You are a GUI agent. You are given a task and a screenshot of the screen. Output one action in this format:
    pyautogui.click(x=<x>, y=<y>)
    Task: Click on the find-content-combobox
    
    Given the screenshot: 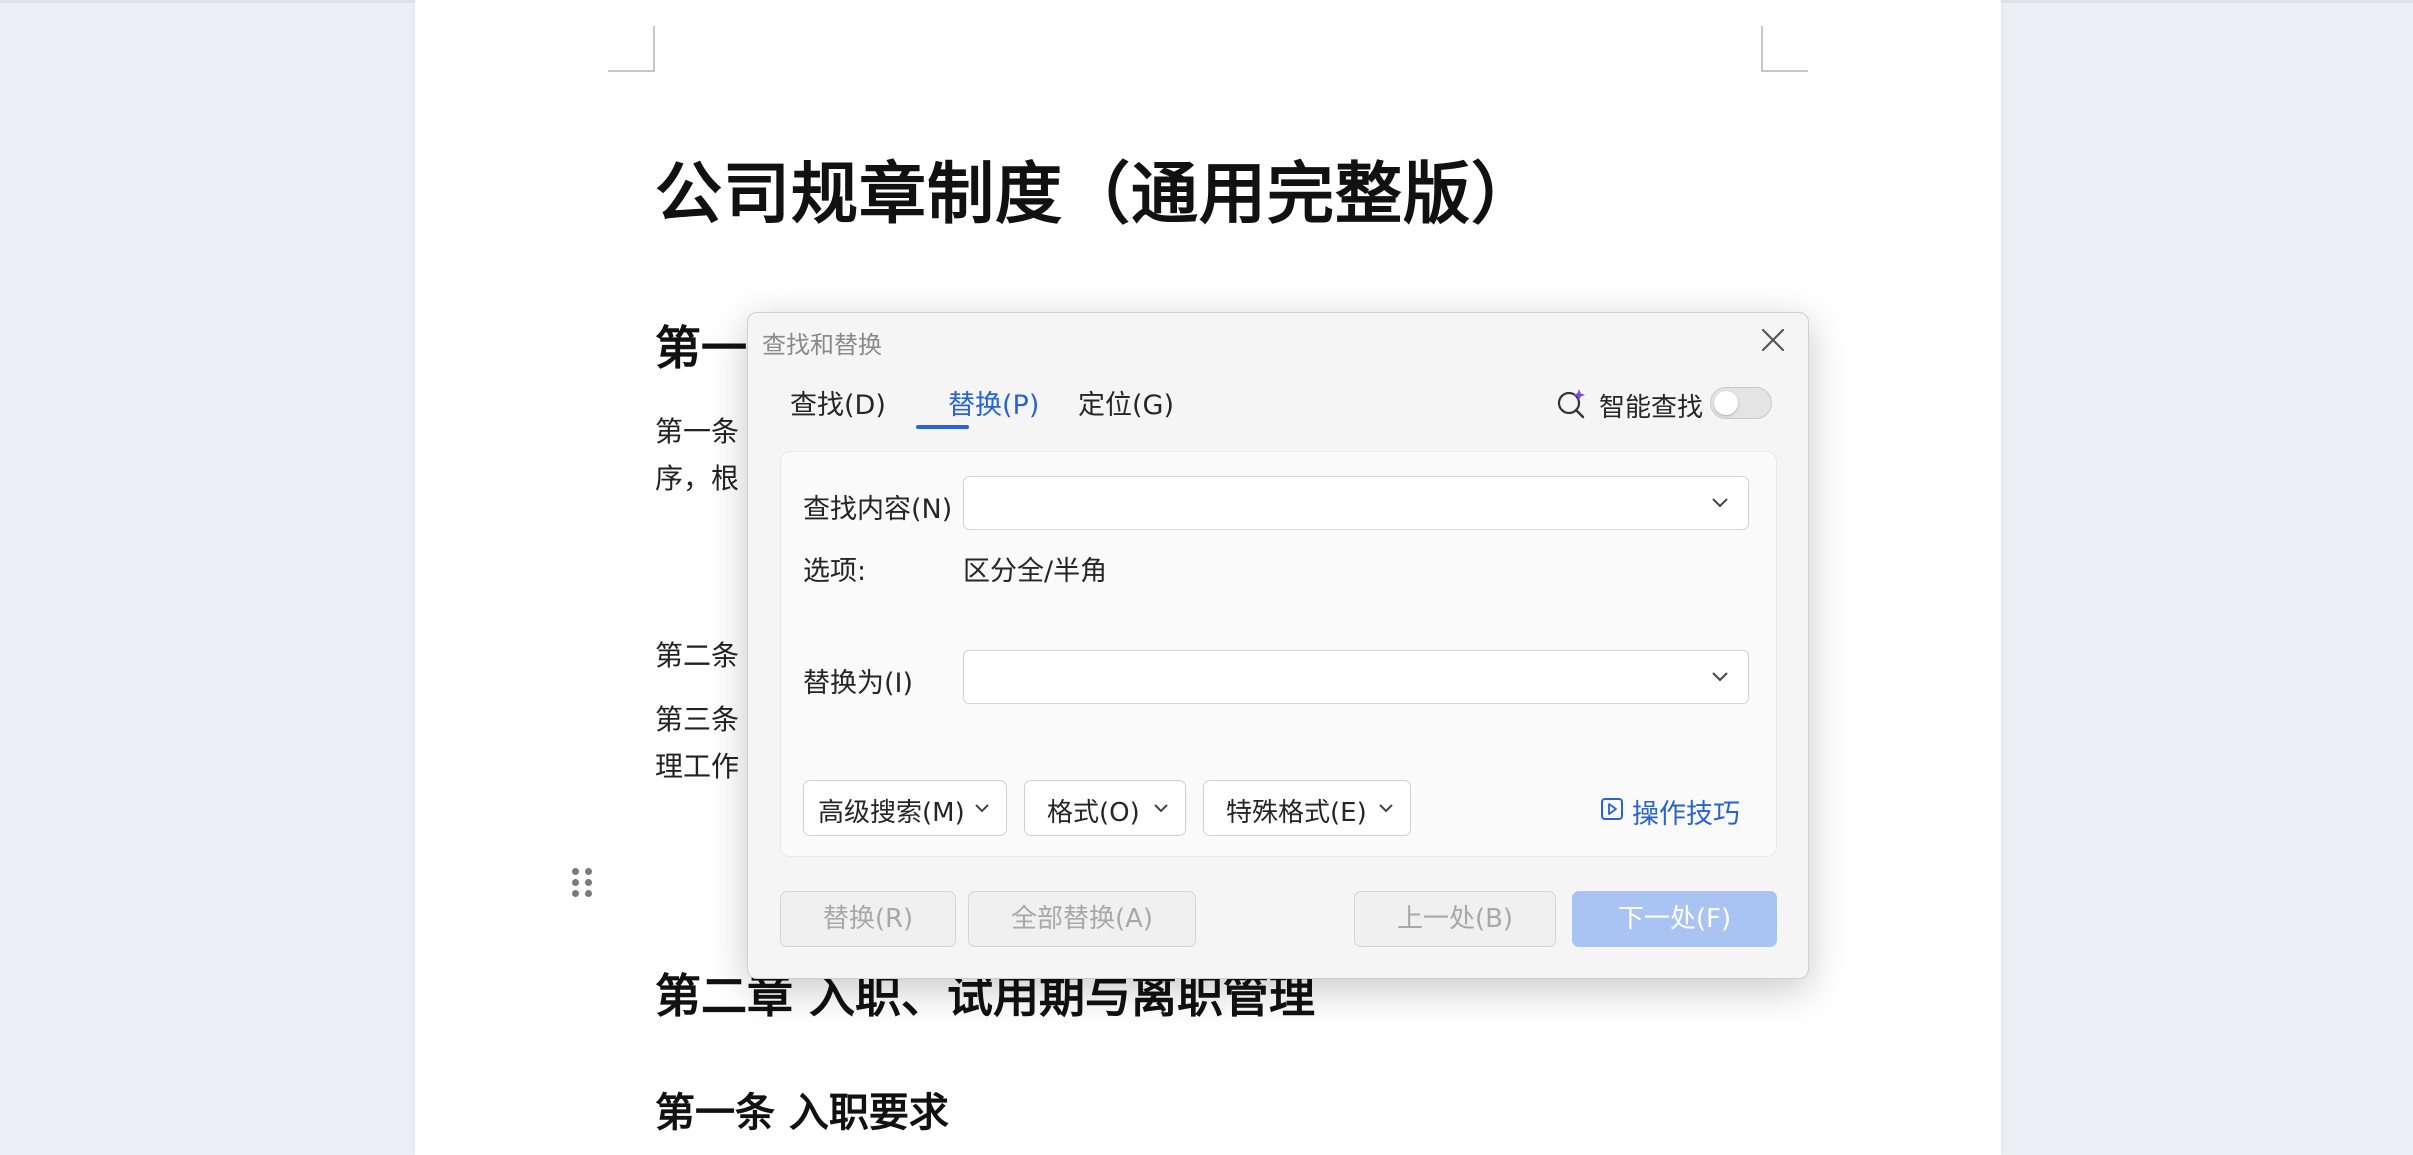 What is the action you would take?
    pyautogui.click(x=1356, y=503)
    